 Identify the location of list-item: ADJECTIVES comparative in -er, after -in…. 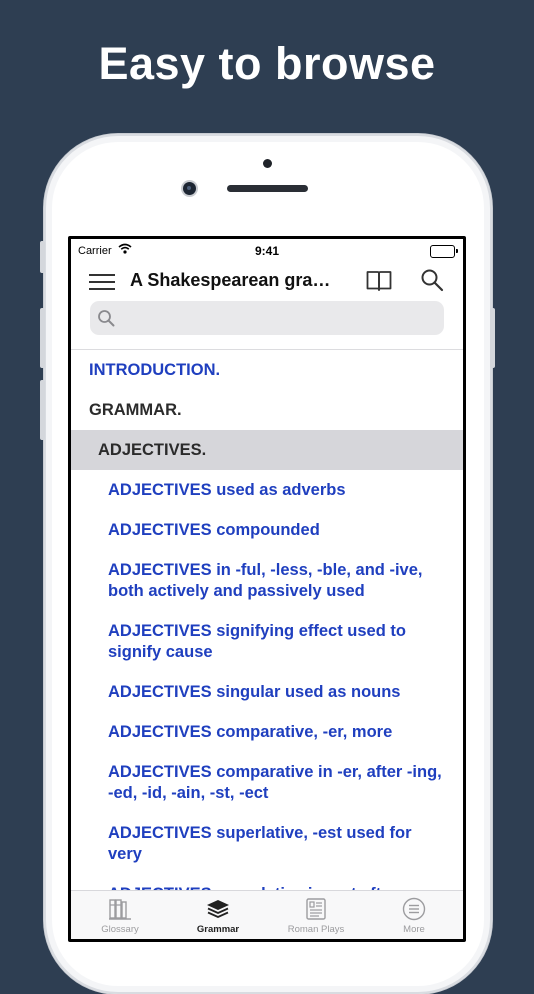
(267, 782).